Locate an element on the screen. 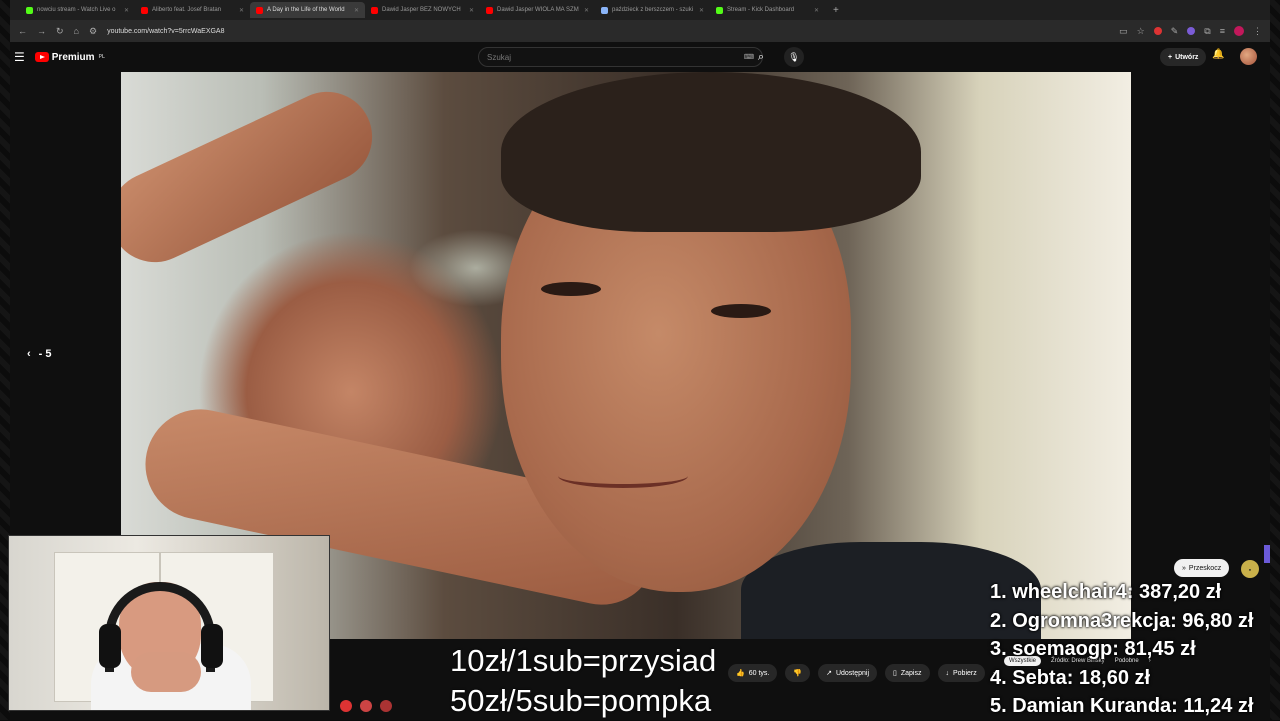 This screenshot has width=1280, height=721. taskbar-icons is located at coordinates (366, 706).